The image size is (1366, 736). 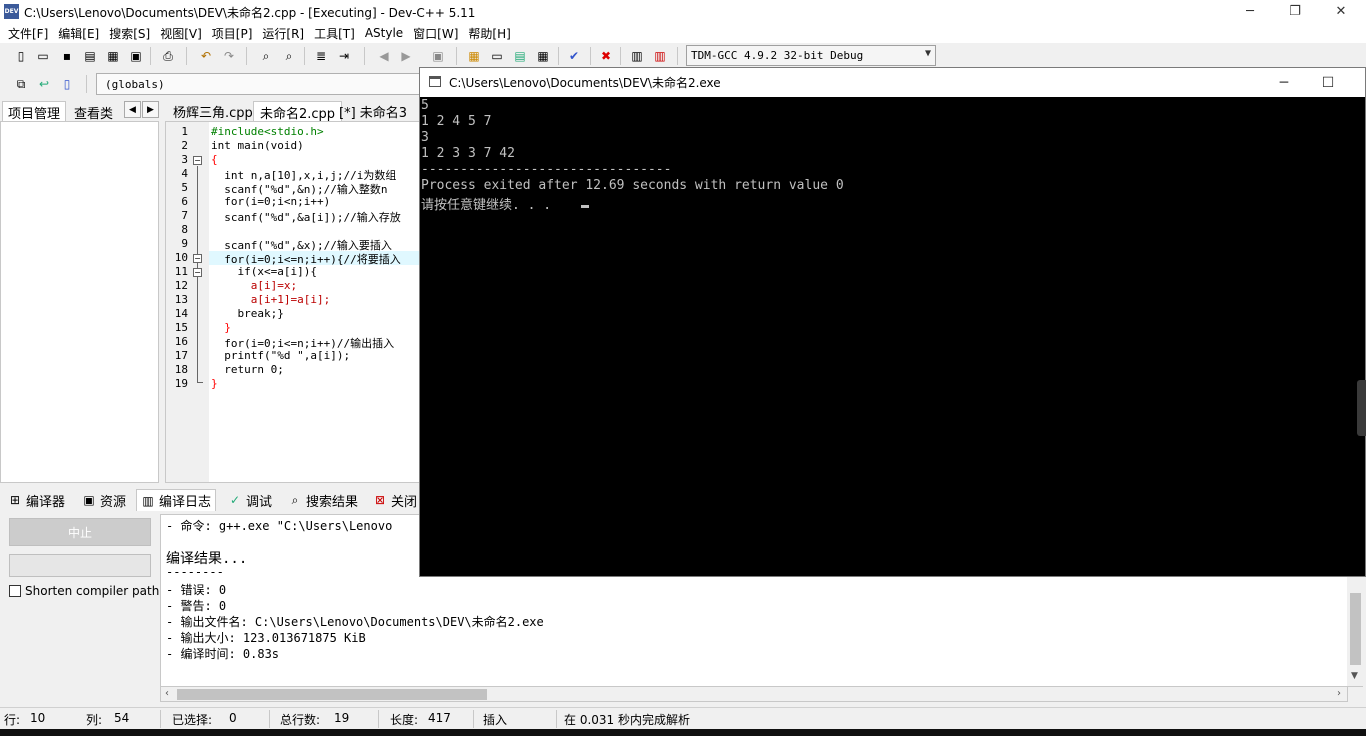 What do you see at coordinates (1354, 676) in the screenshot?
I see `scroll-down-icon: ▼` at bounding box center [1354, 676].